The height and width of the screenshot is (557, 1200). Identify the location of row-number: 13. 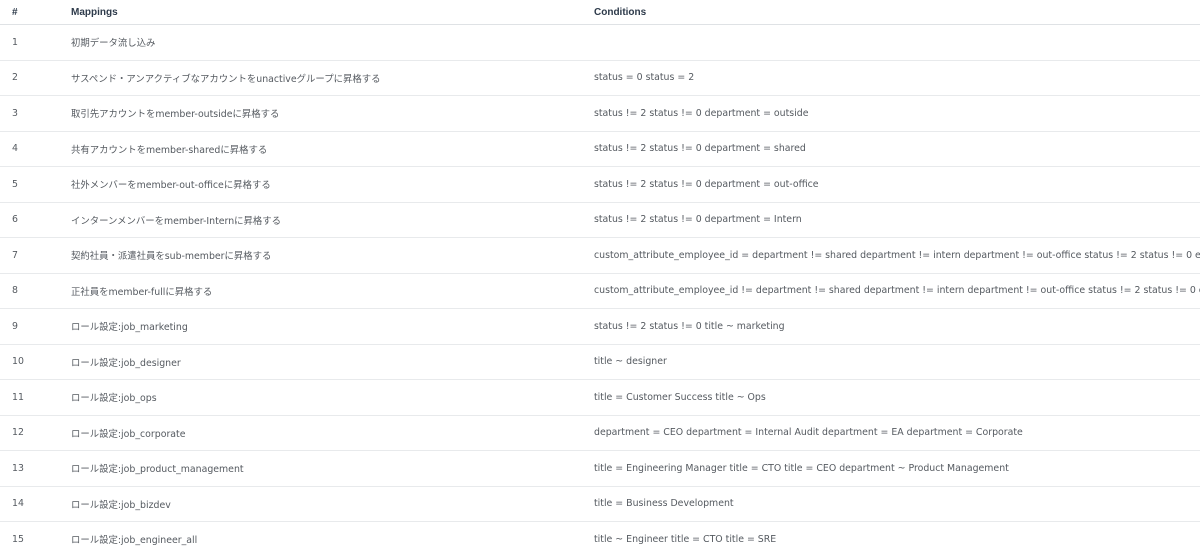
(18, 468).